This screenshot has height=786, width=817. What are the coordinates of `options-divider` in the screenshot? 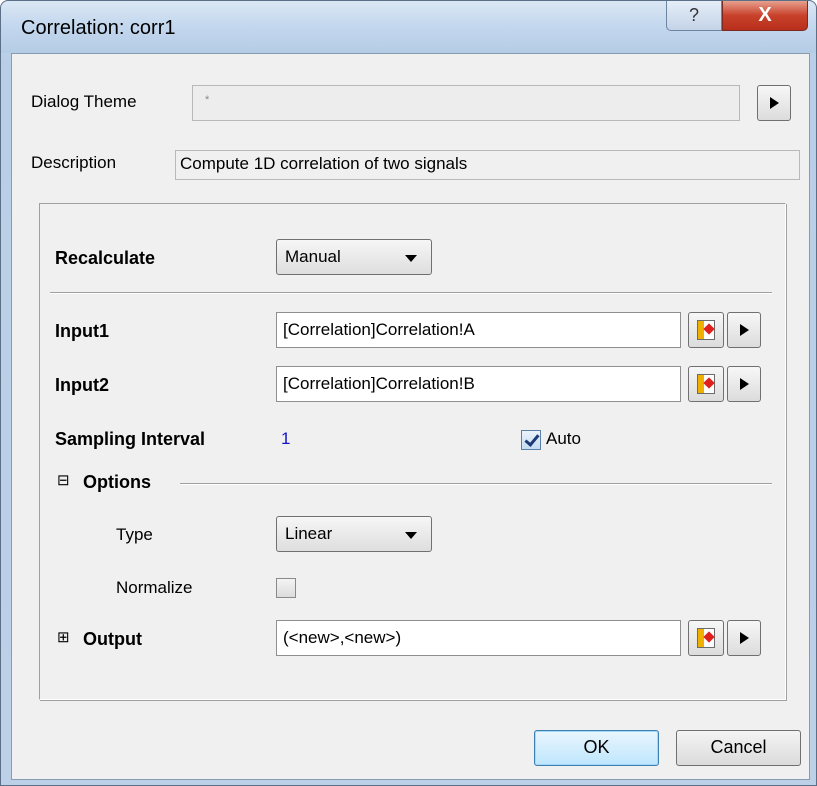 It's located at (476, 484).